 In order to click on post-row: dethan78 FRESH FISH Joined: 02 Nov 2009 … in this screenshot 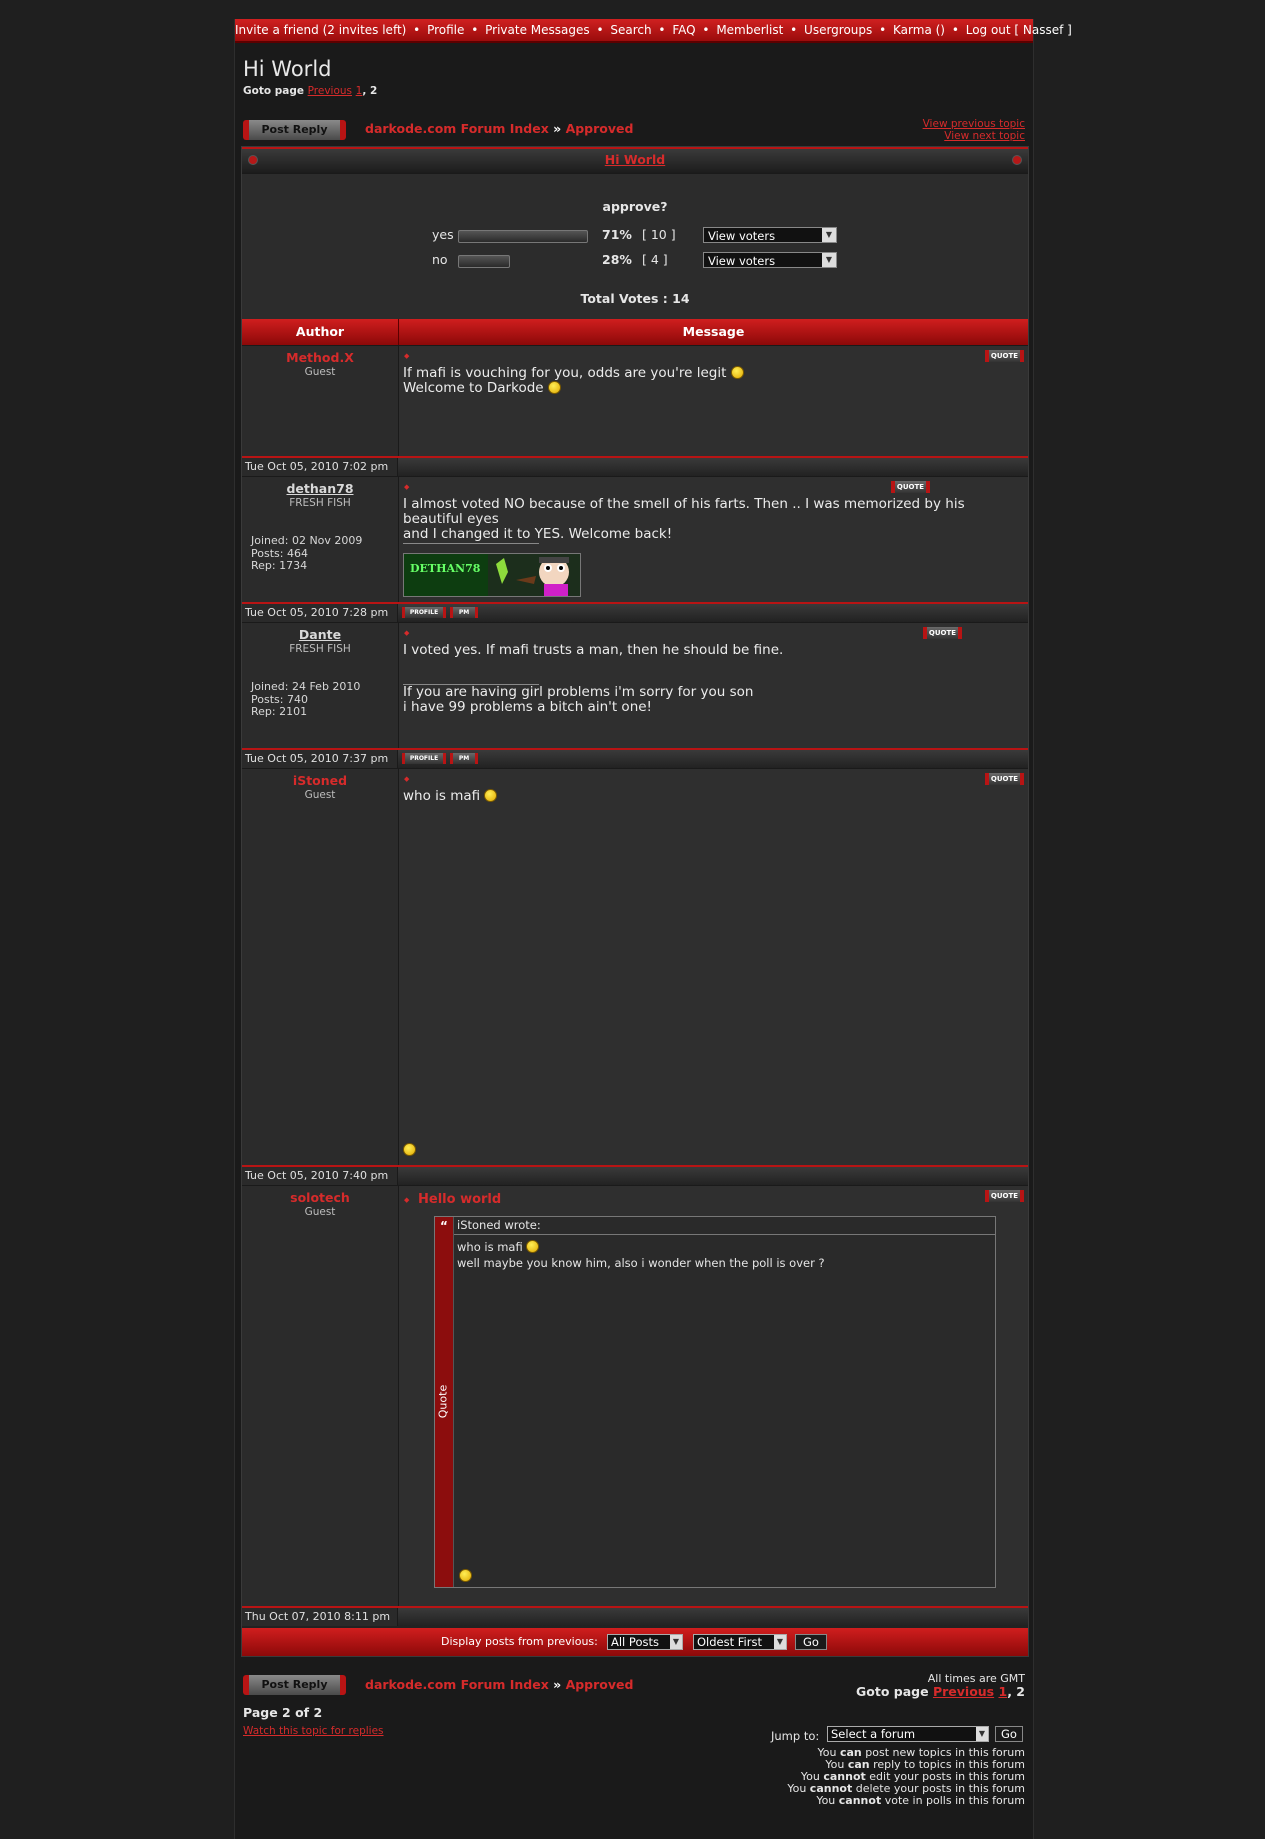, I will do `click(635, 539)`.